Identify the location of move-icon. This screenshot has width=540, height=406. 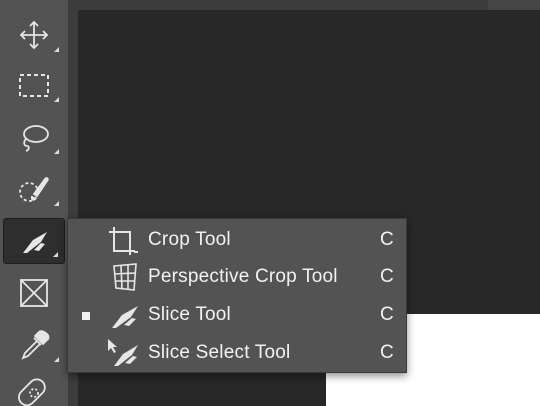
(34, 35).